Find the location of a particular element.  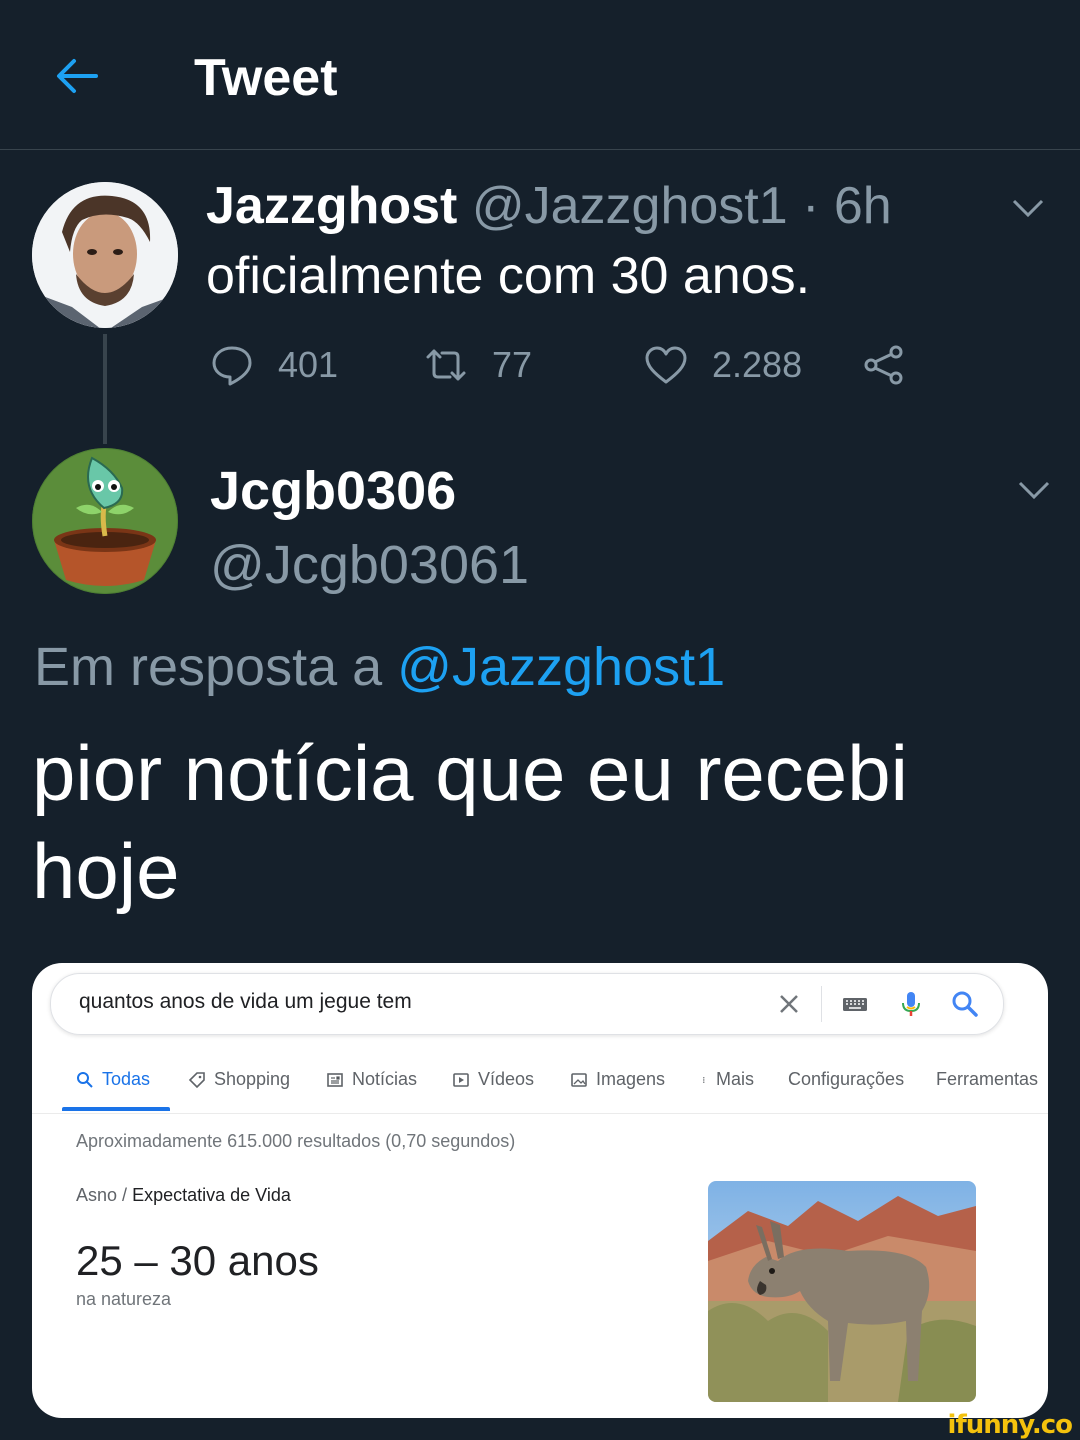

tweet1-actions: 401 77 2.288 is located at coordinates (570, 365).